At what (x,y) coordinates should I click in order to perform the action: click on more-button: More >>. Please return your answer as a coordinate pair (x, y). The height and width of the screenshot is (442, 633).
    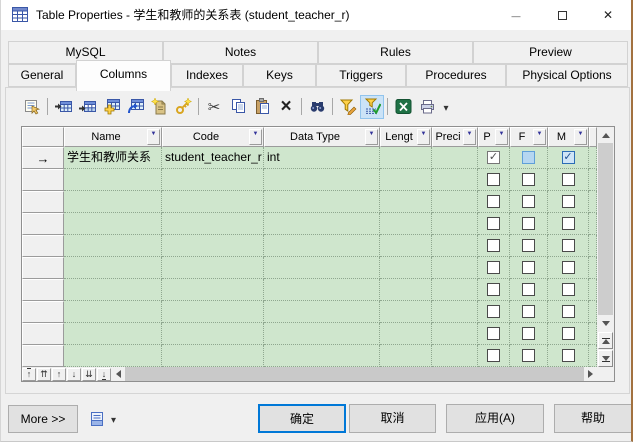
    Looking at the image, I should click on (43, 419).